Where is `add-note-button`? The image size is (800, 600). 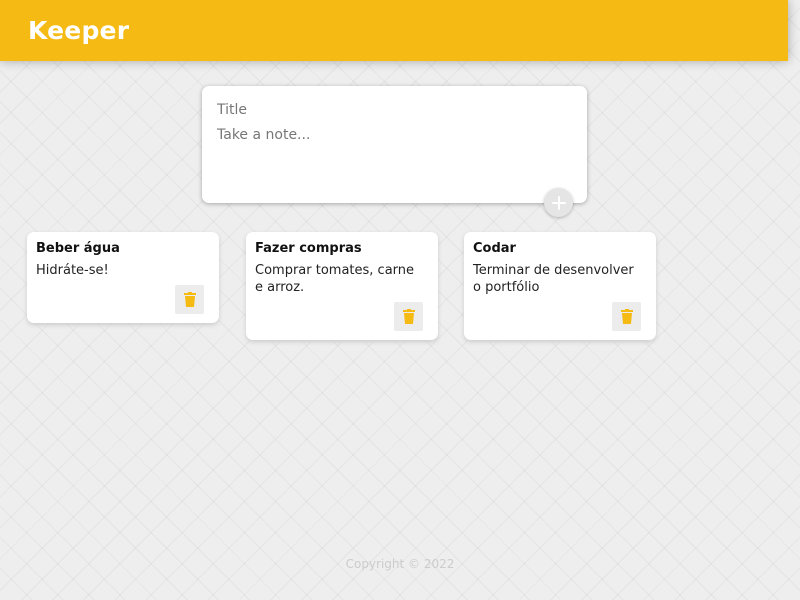 add-note-button is located at coordinates (558, 202).